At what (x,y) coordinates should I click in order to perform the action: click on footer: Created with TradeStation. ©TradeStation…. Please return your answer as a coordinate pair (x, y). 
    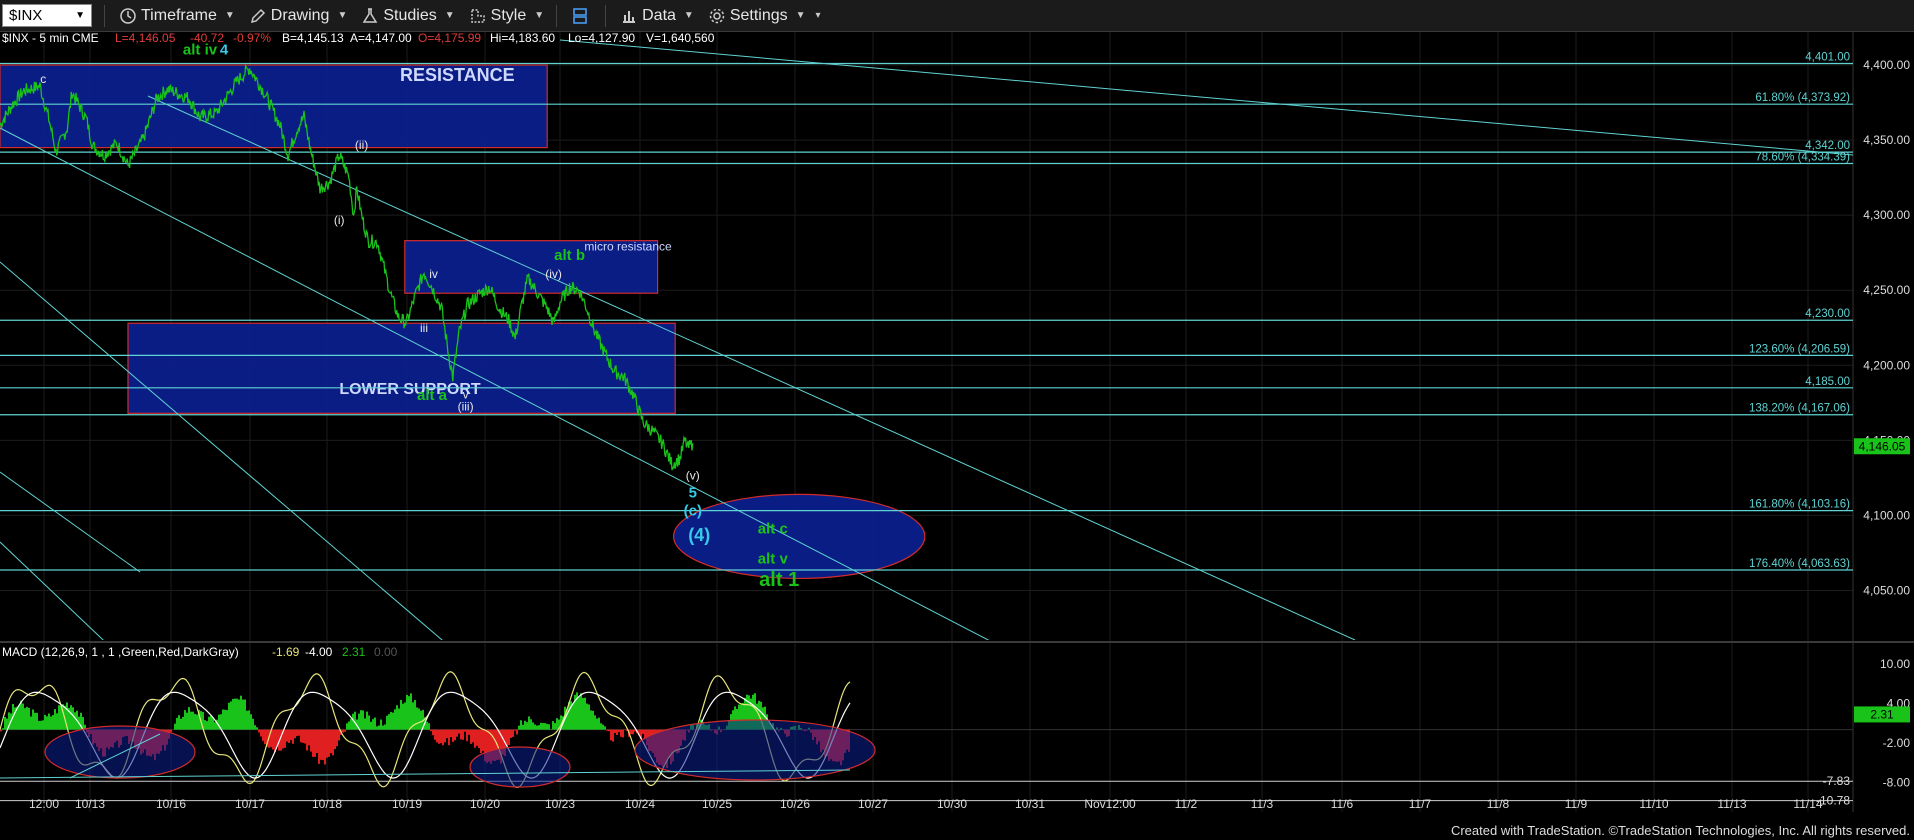
    Looking at the image, I should click on (957, 831).